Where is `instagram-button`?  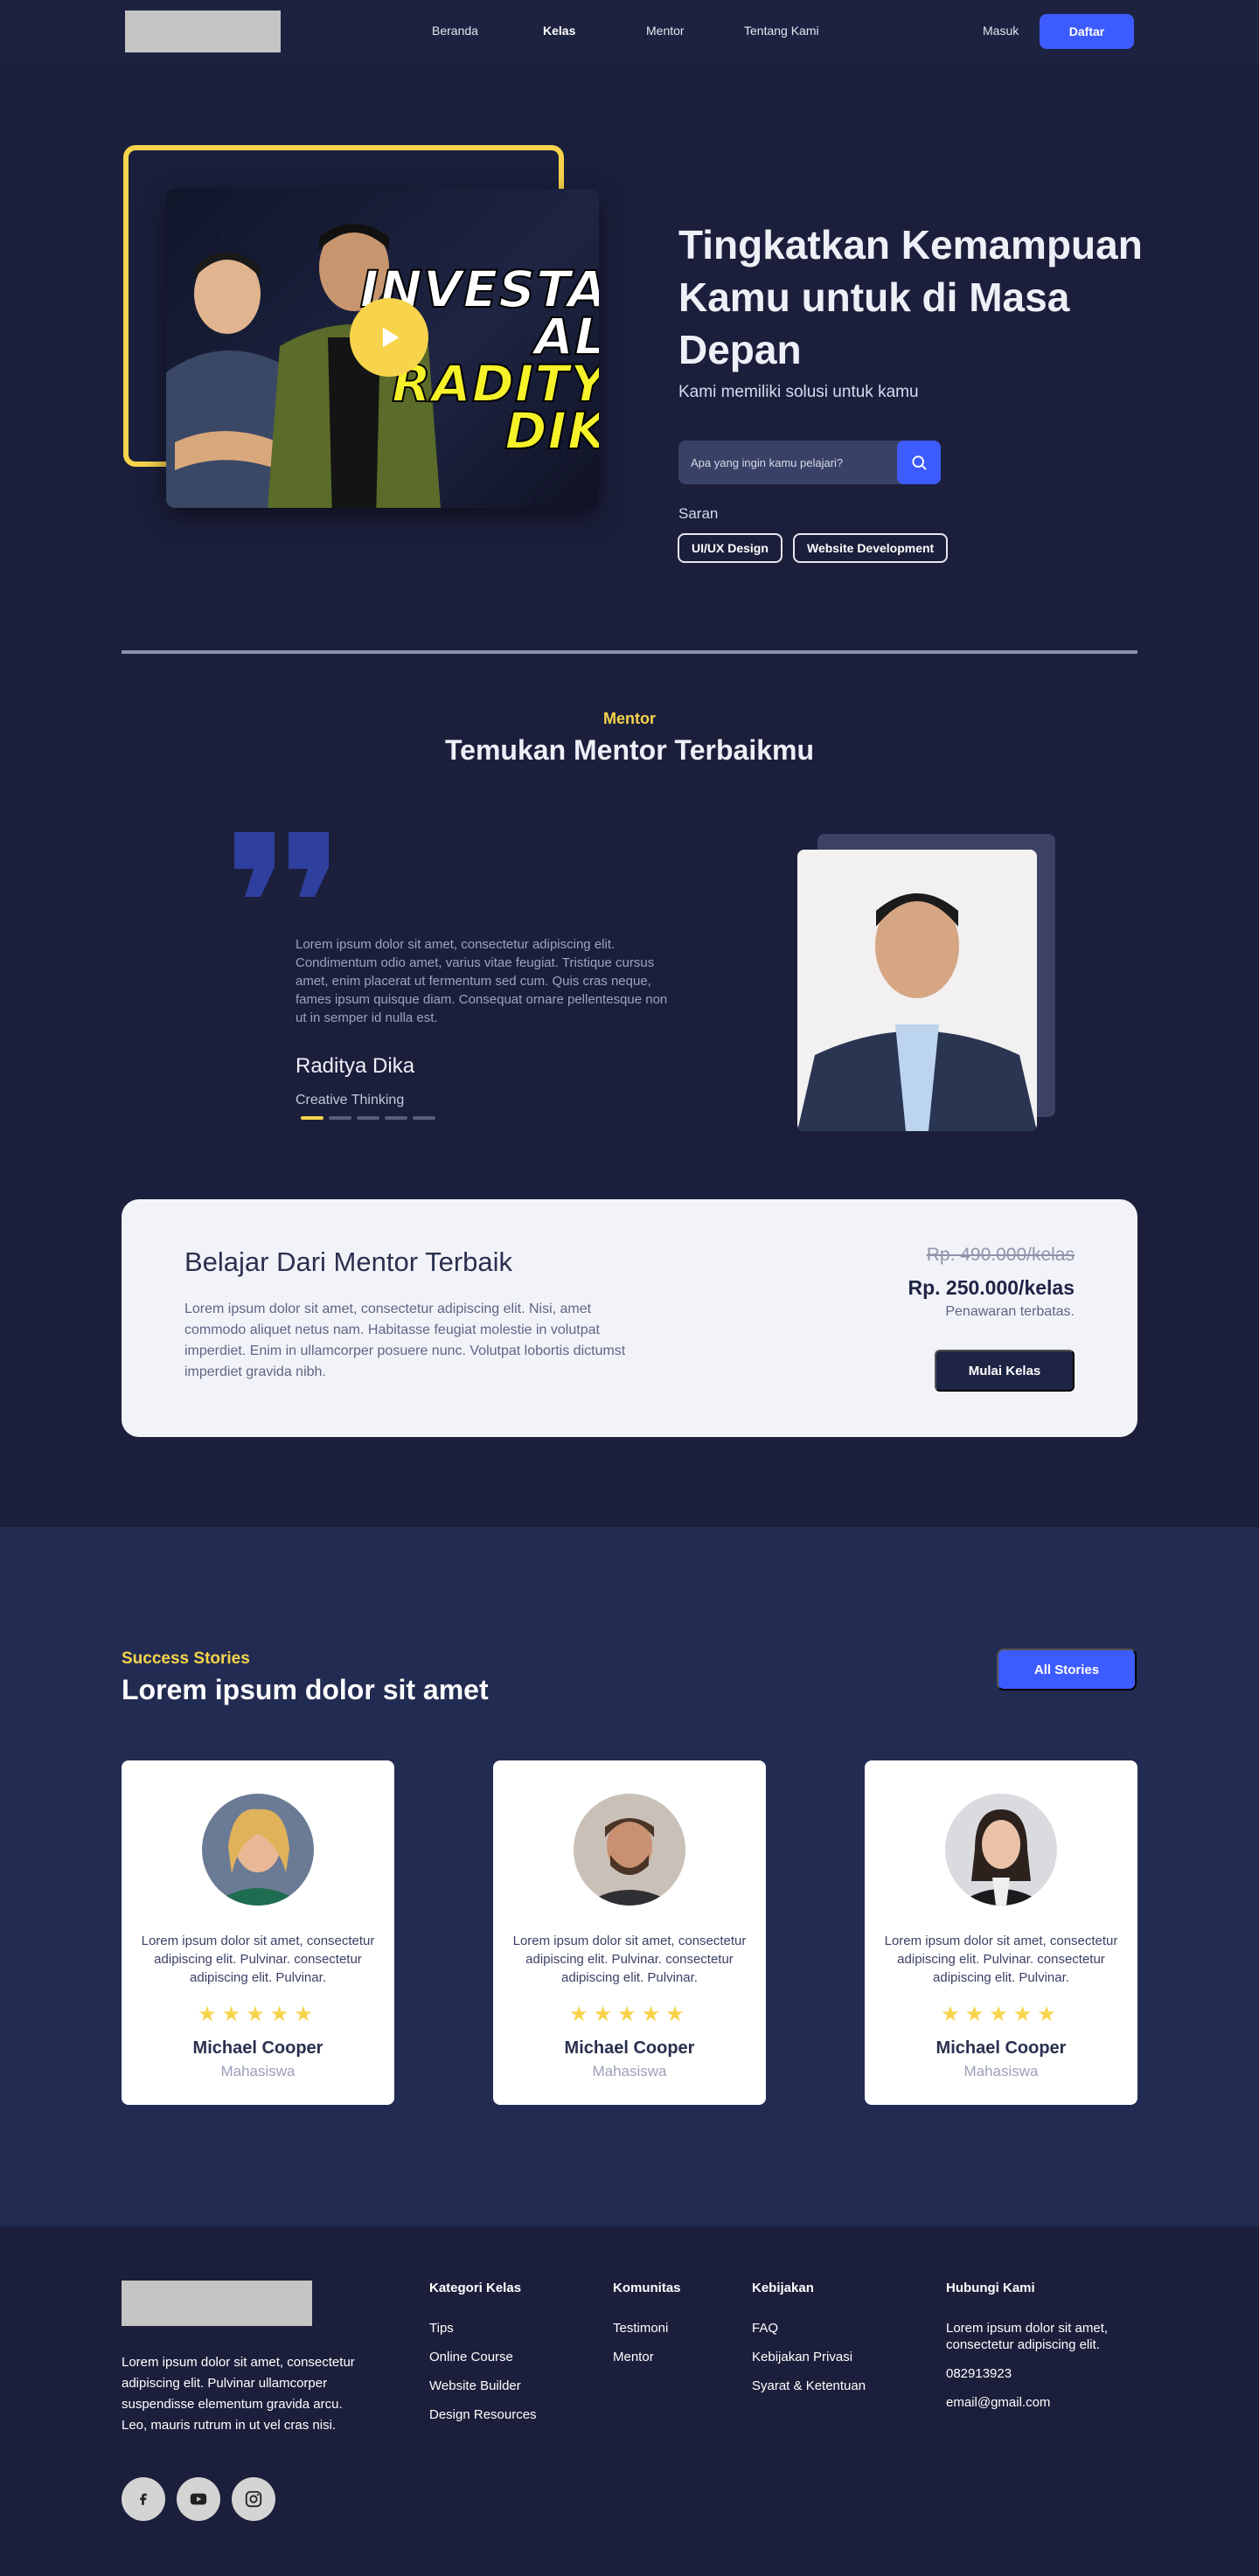
instagram-button is located at coordinates (254, 2499).